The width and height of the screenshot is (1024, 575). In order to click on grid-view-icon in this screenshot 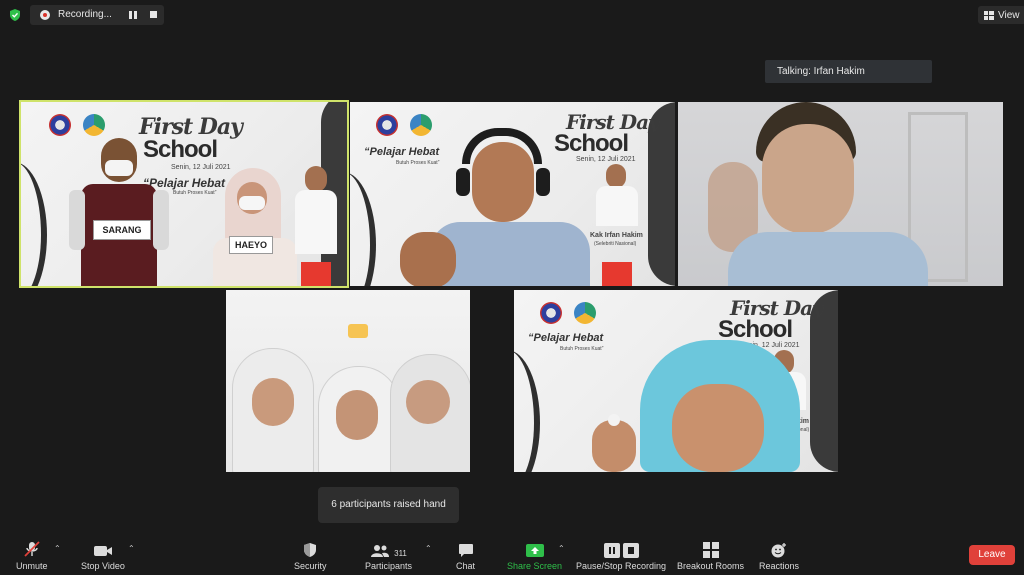, I will do `click(989, 15)`.